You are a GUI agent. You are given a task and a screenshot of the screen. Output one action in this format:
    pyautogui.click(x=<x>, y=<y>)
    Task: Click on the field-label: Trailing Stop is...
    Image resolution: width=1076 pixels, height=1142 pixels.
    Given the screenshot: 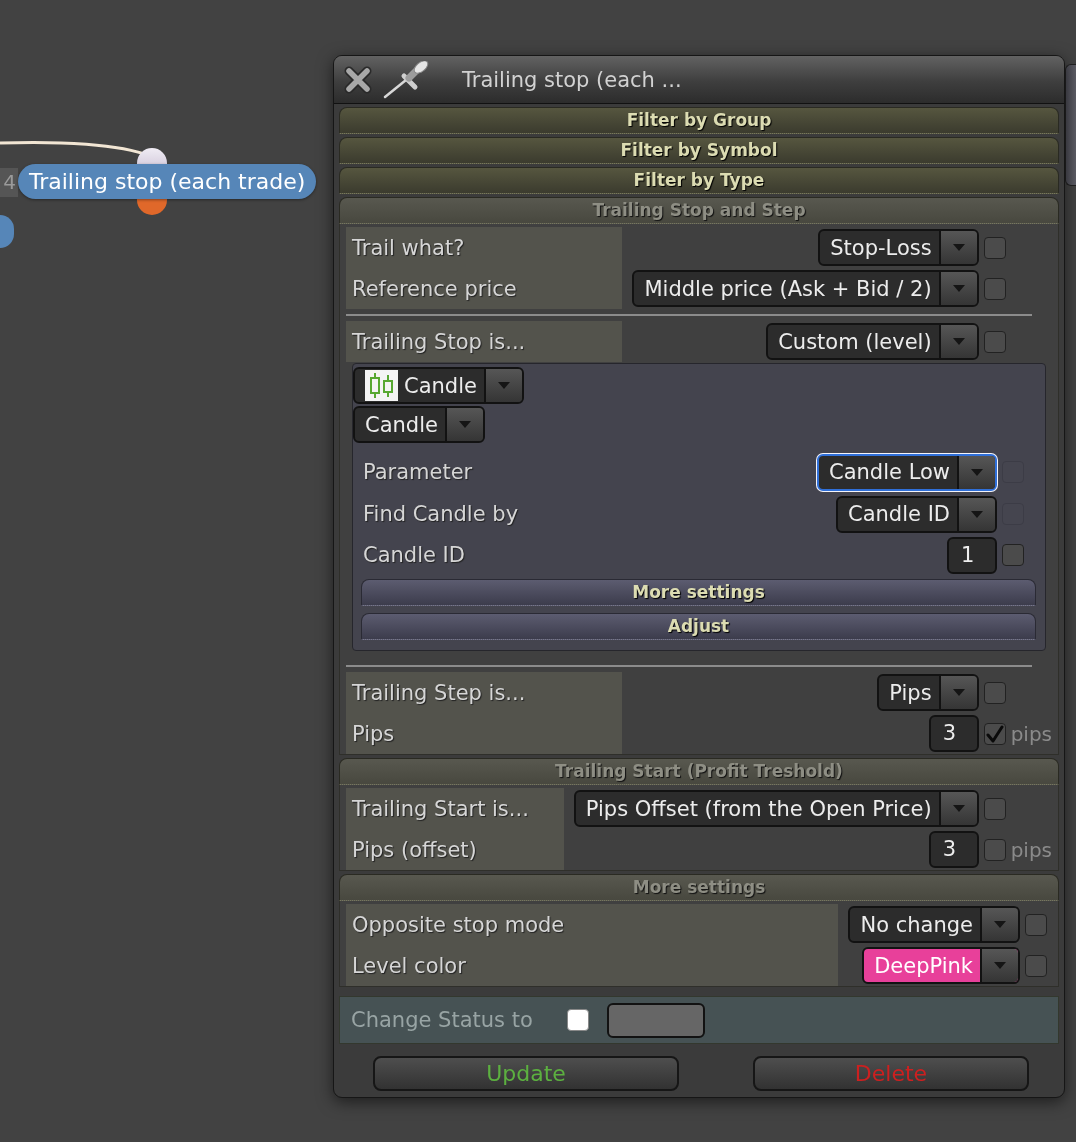 What is the action you would take?
    pyautogui.click(x=484, y=341)
    